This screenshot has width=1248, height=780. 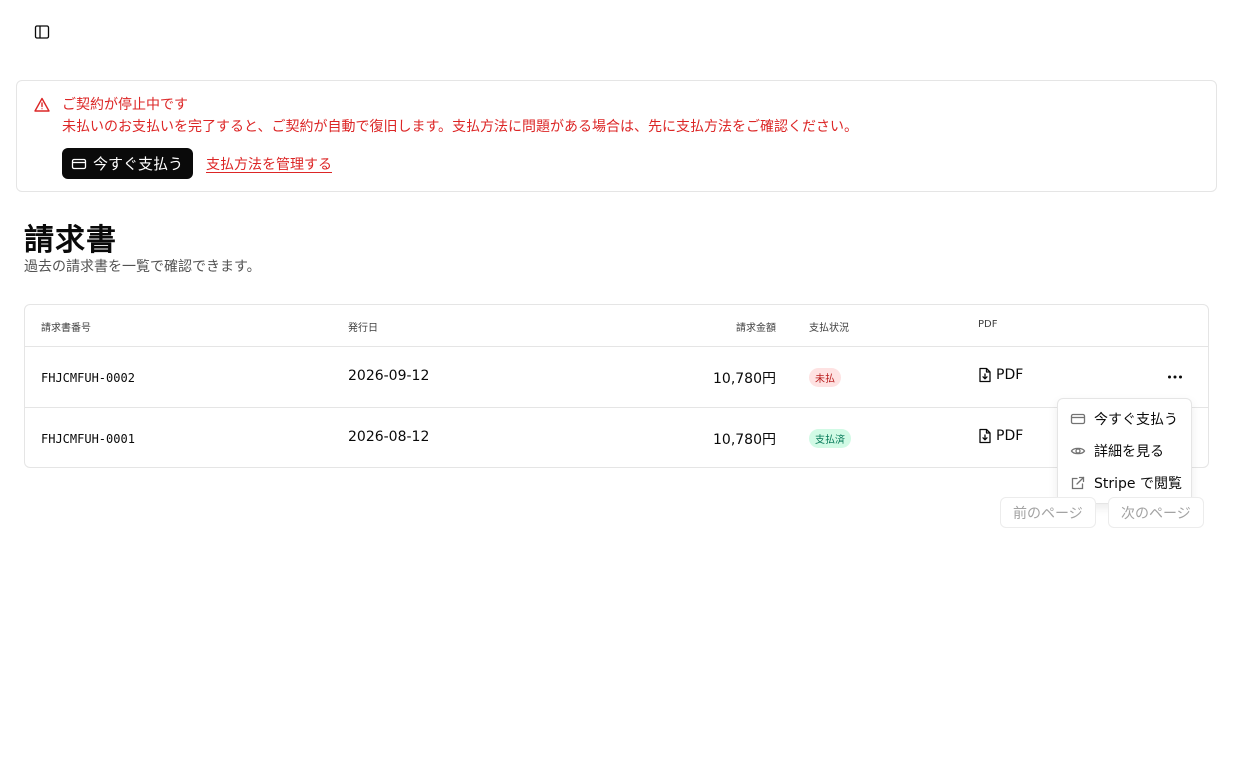 What do you see at coordinates (1129, 452) in the screenshot?
I see `menu-item-label: 詳細を見る` at bounding box center [1129, 452].